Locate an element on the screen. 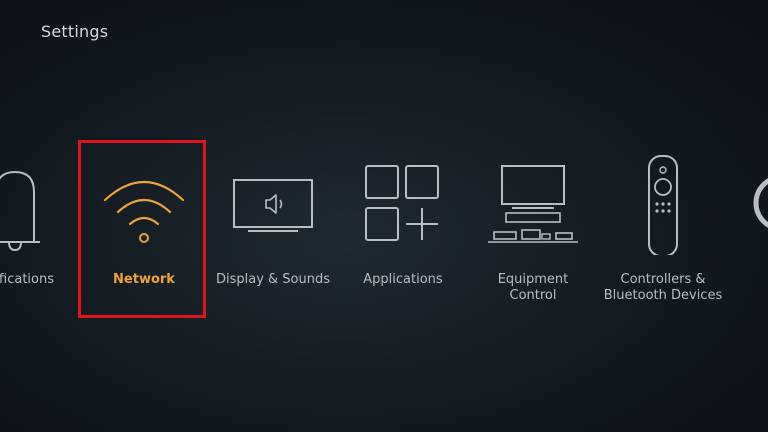 The width and height of the screenshot is (768, 432). equipment-icon is located at coordinates (533, 202).